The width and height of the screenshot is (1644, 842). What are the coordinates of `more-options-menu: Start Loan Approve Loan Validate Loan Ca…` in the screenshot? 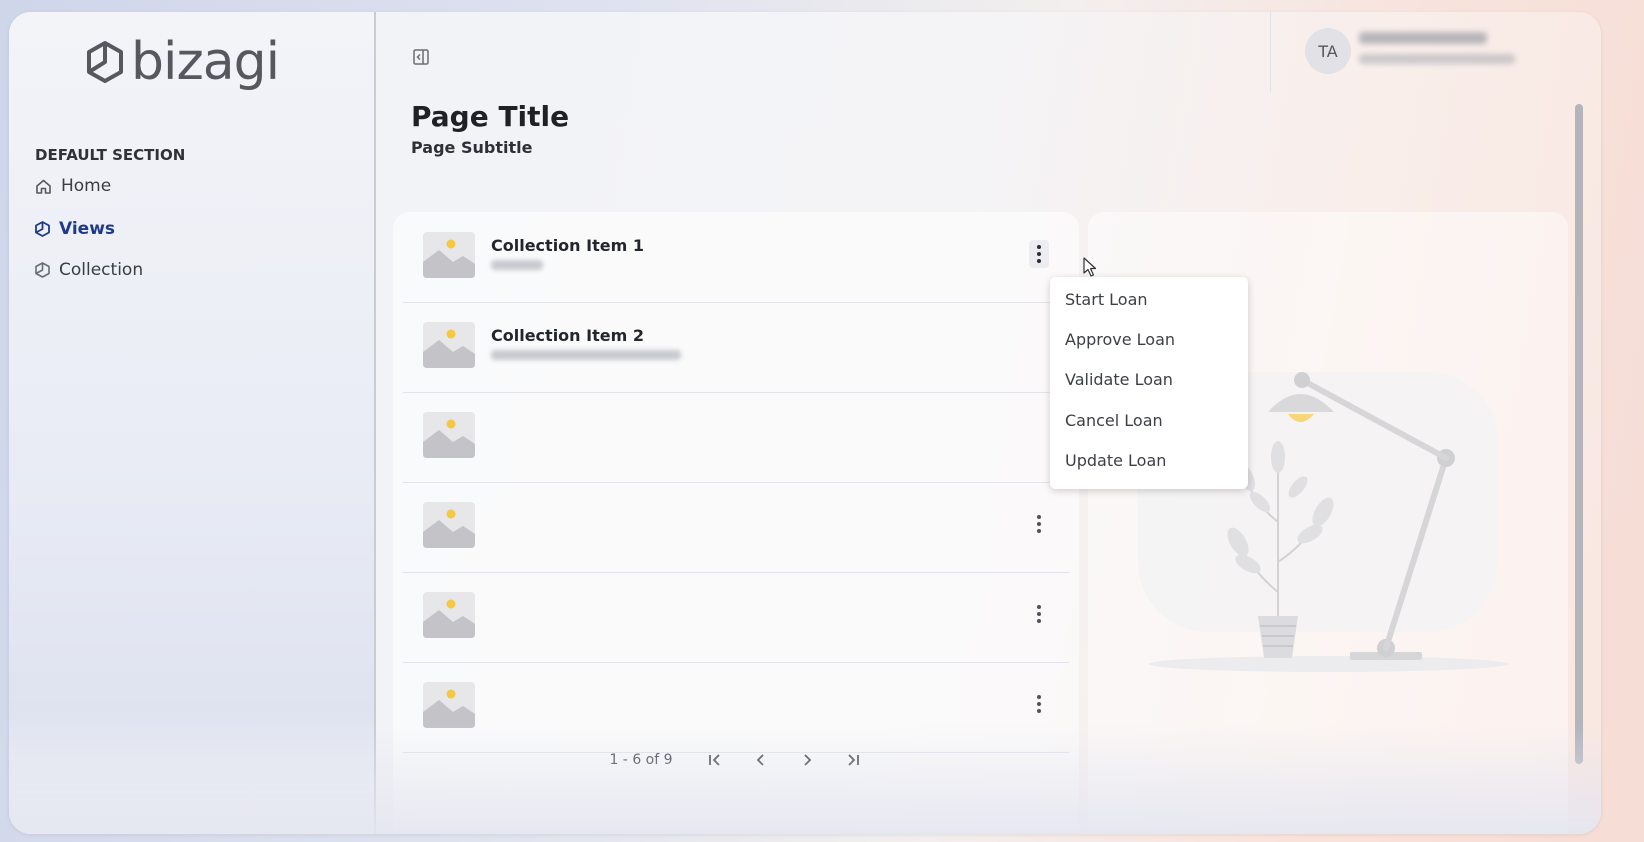 It's located at (1149, 383).